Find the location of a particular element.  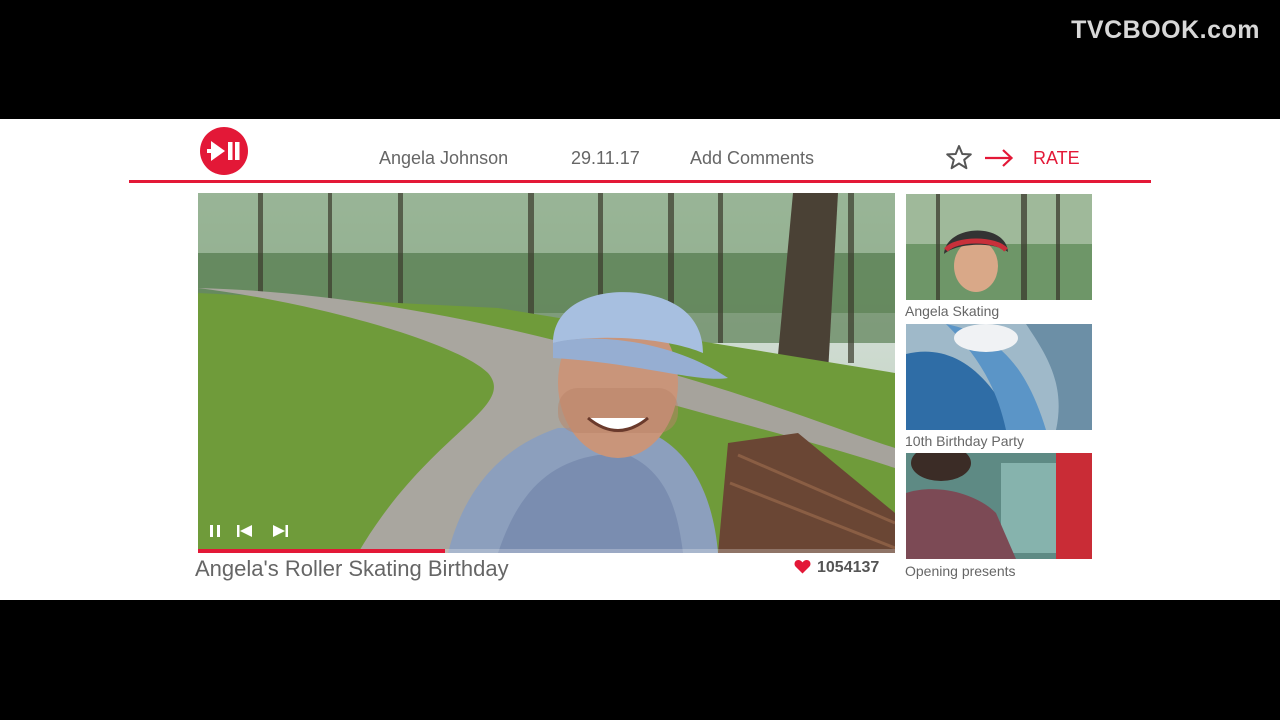

pause-icon is located at coordinates (215, 531).